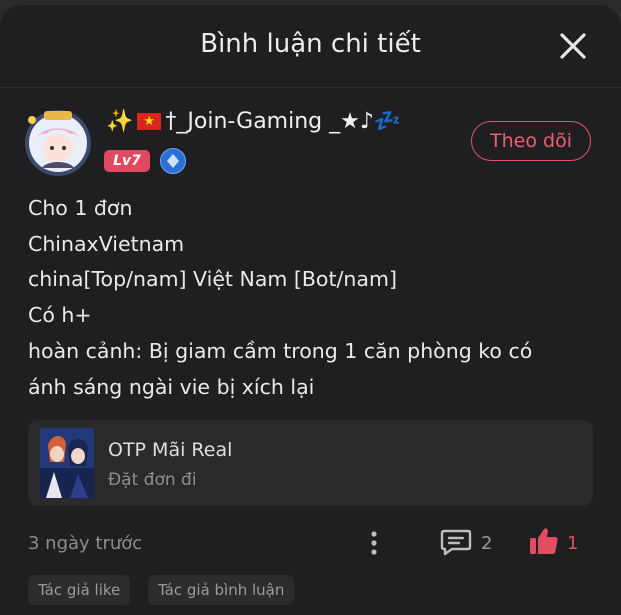 The width and height of the screenshot is (621, 615). I want to click on comment-line: Có h+, so click(60, 315).